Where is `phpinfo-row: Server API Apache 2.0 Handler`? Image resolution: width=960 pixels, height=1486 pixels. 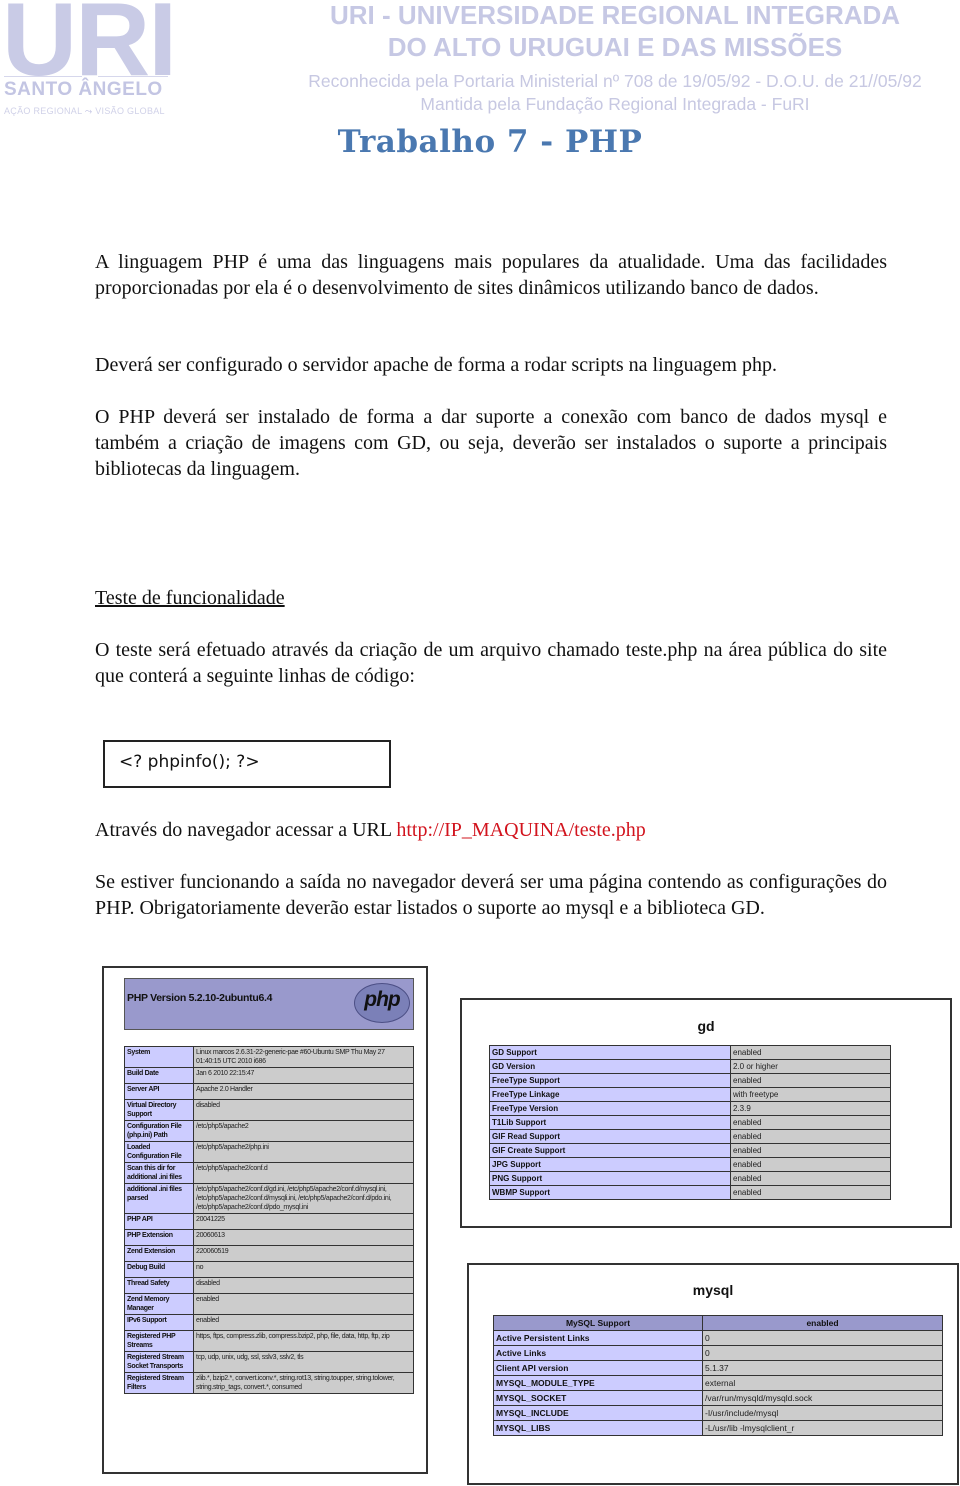 phpinfo-row: Server API Apache 2.0 Handler is located at coordinates (269, 1091).